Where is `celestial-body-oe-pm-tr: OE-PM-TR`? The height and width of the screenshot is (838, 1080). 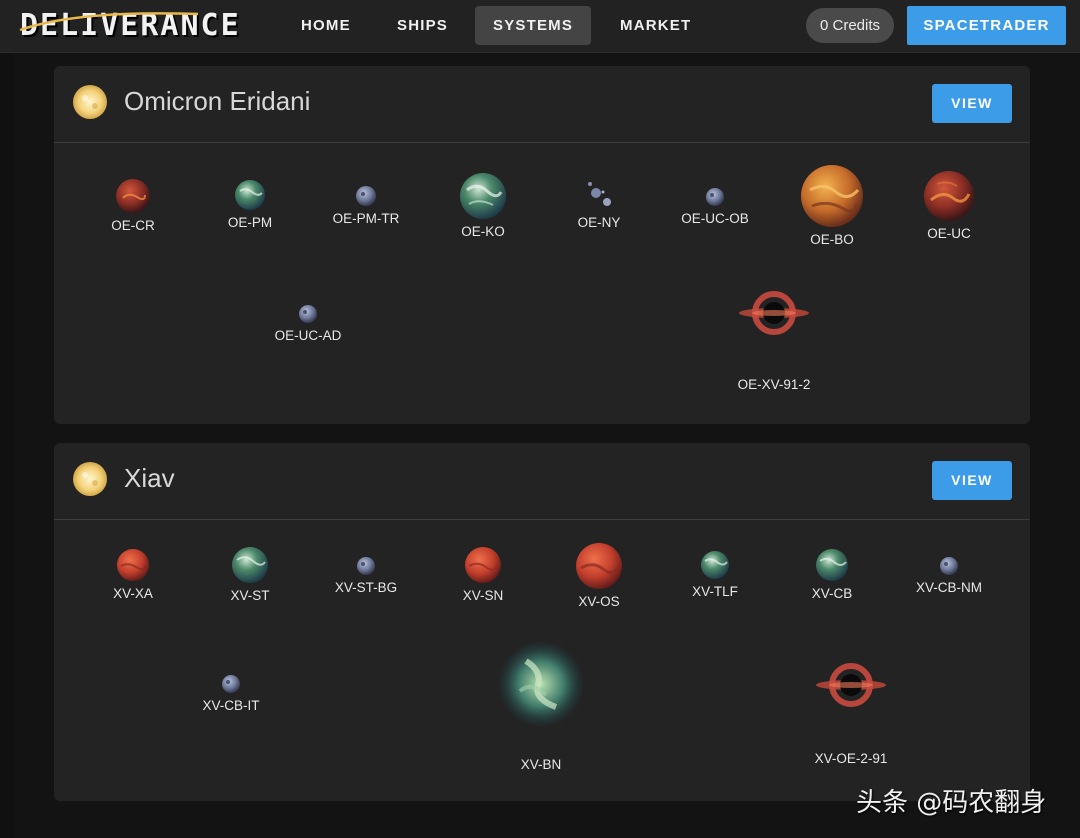
celestial-body-oe-pm-tr: OE-PM-TR is located at coordinates (366, 205).